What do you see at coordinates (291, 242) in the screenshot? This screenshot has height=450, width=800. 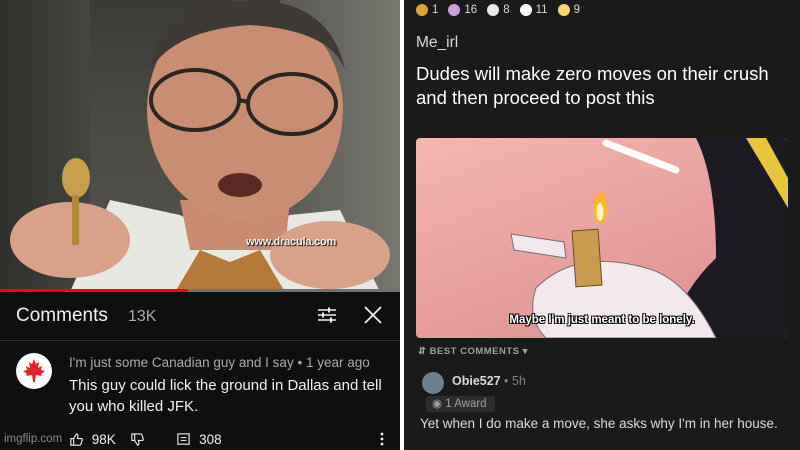 I see `video-watermark: www.dracula.com` at bounding box center [291, 242].